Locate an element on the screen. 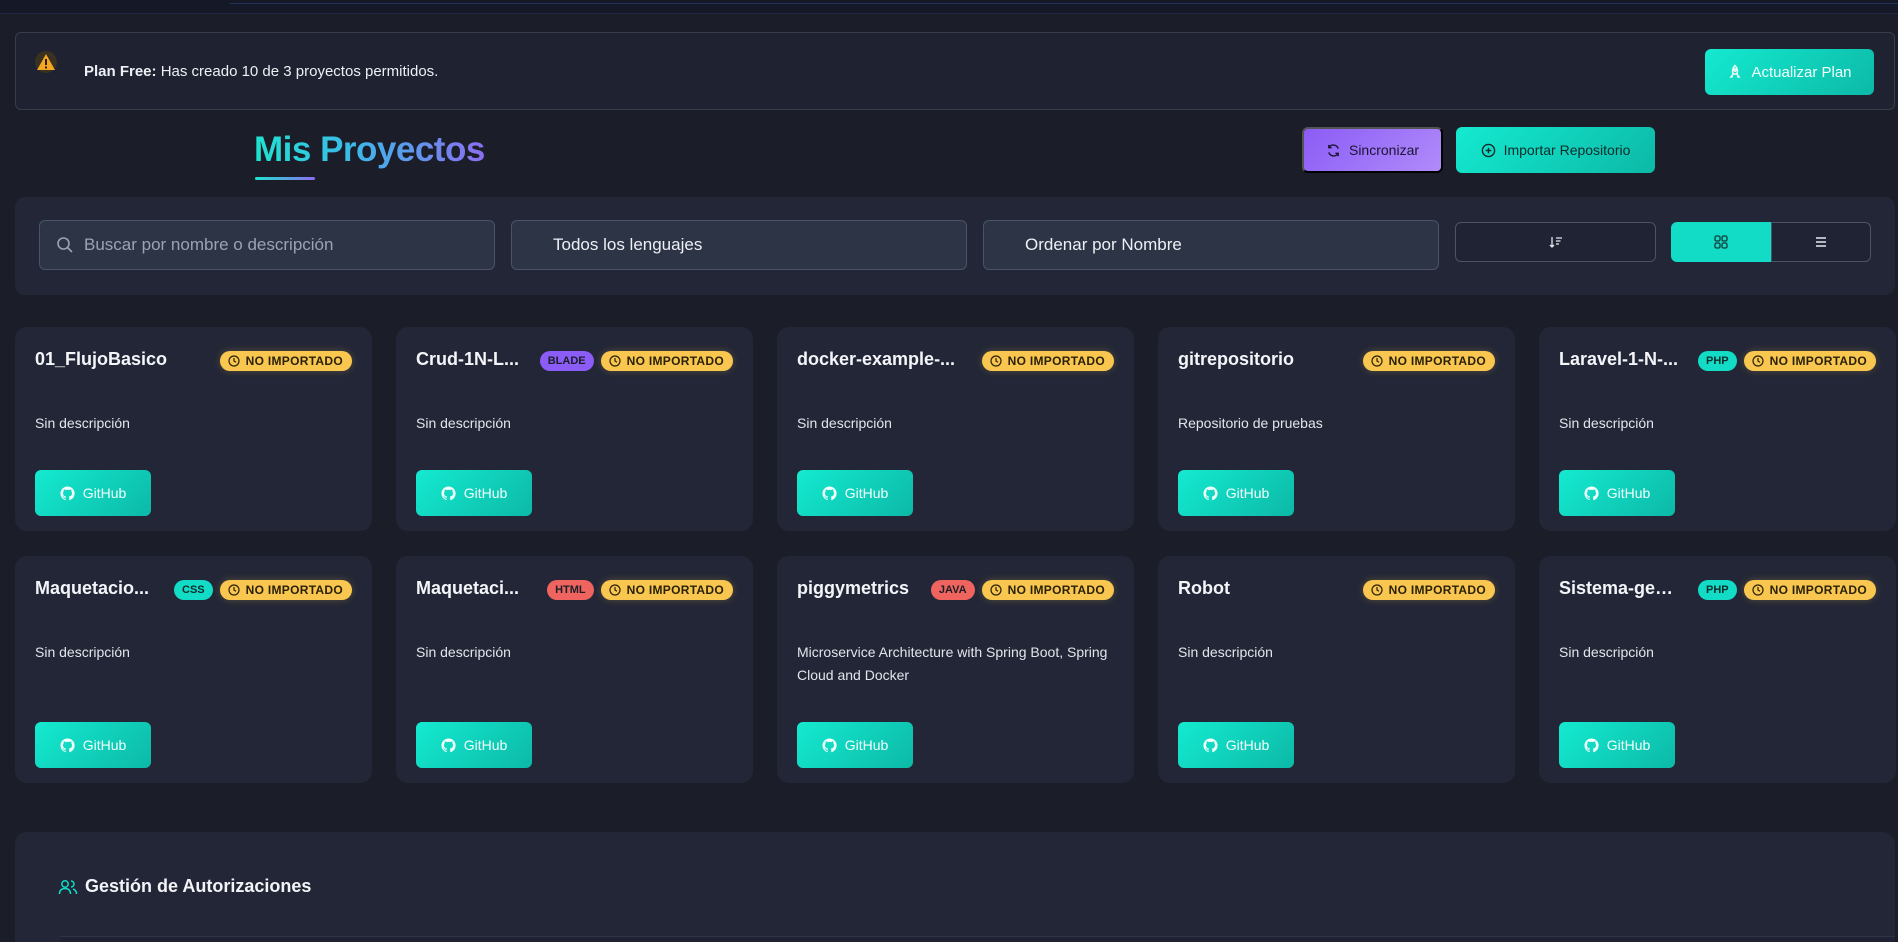 The height and width of the screenshot is (942, 1898). authorizations-title: Gestión de Autorizaciones is located at coordinates (198, 886).